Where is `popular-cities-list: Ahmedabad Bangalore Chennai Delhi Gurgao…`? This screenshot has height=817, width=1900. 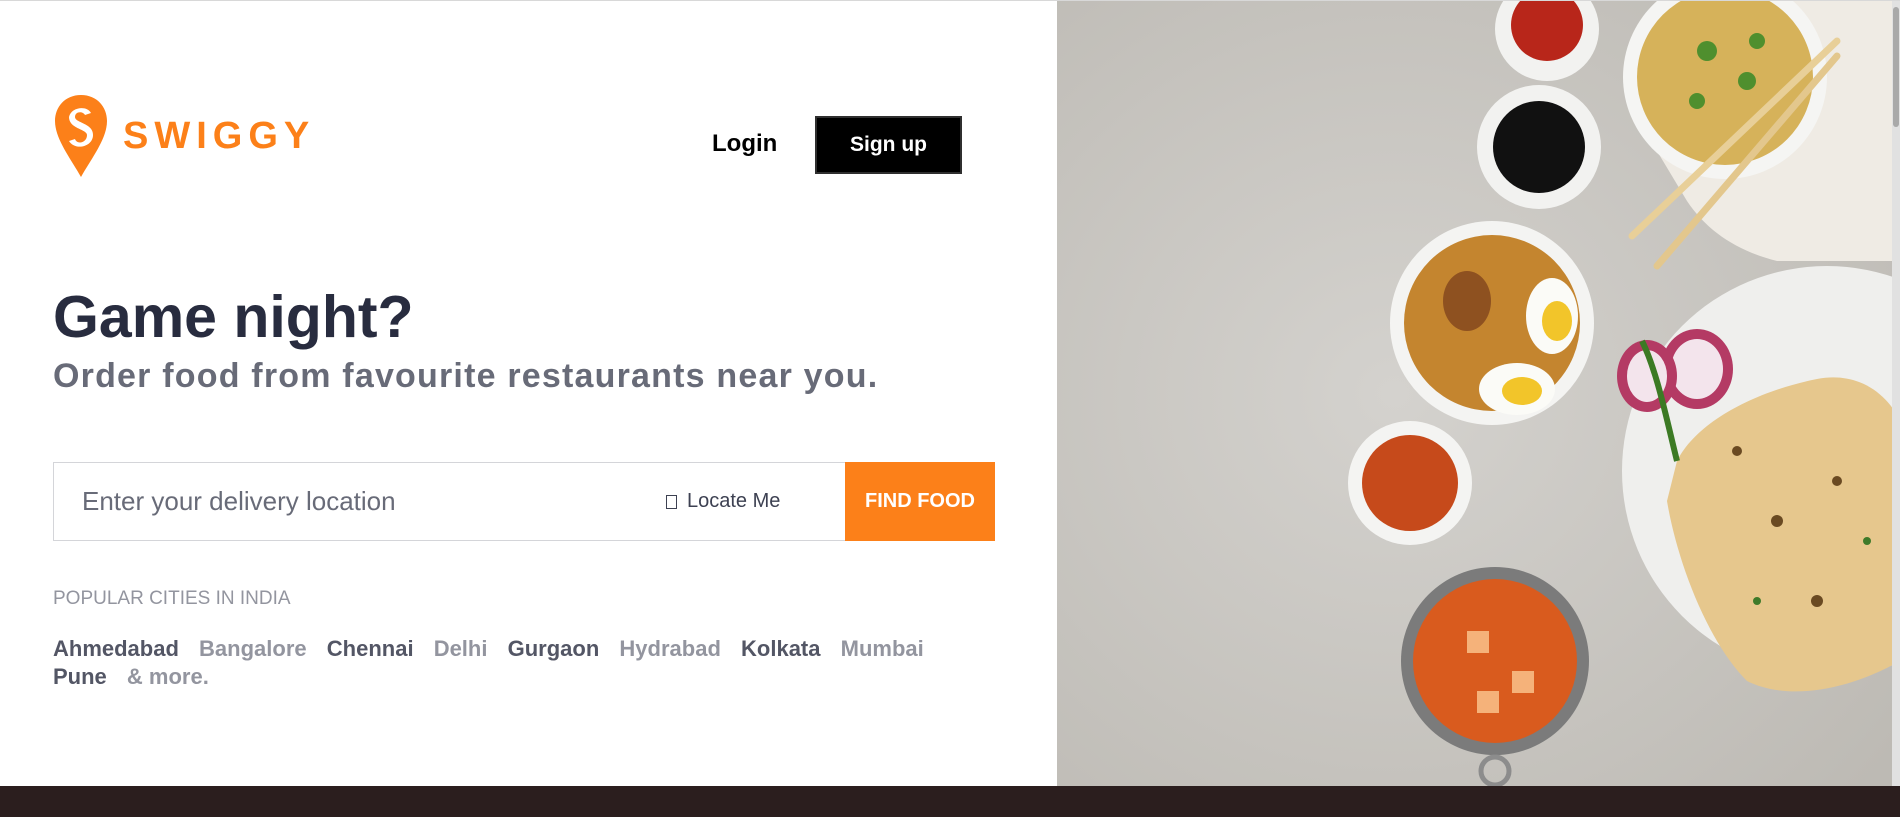
popular-cities-list: Ahmedabad Bangalore Chennai Delhi Gurgao… is located at coordinates (503, 663).